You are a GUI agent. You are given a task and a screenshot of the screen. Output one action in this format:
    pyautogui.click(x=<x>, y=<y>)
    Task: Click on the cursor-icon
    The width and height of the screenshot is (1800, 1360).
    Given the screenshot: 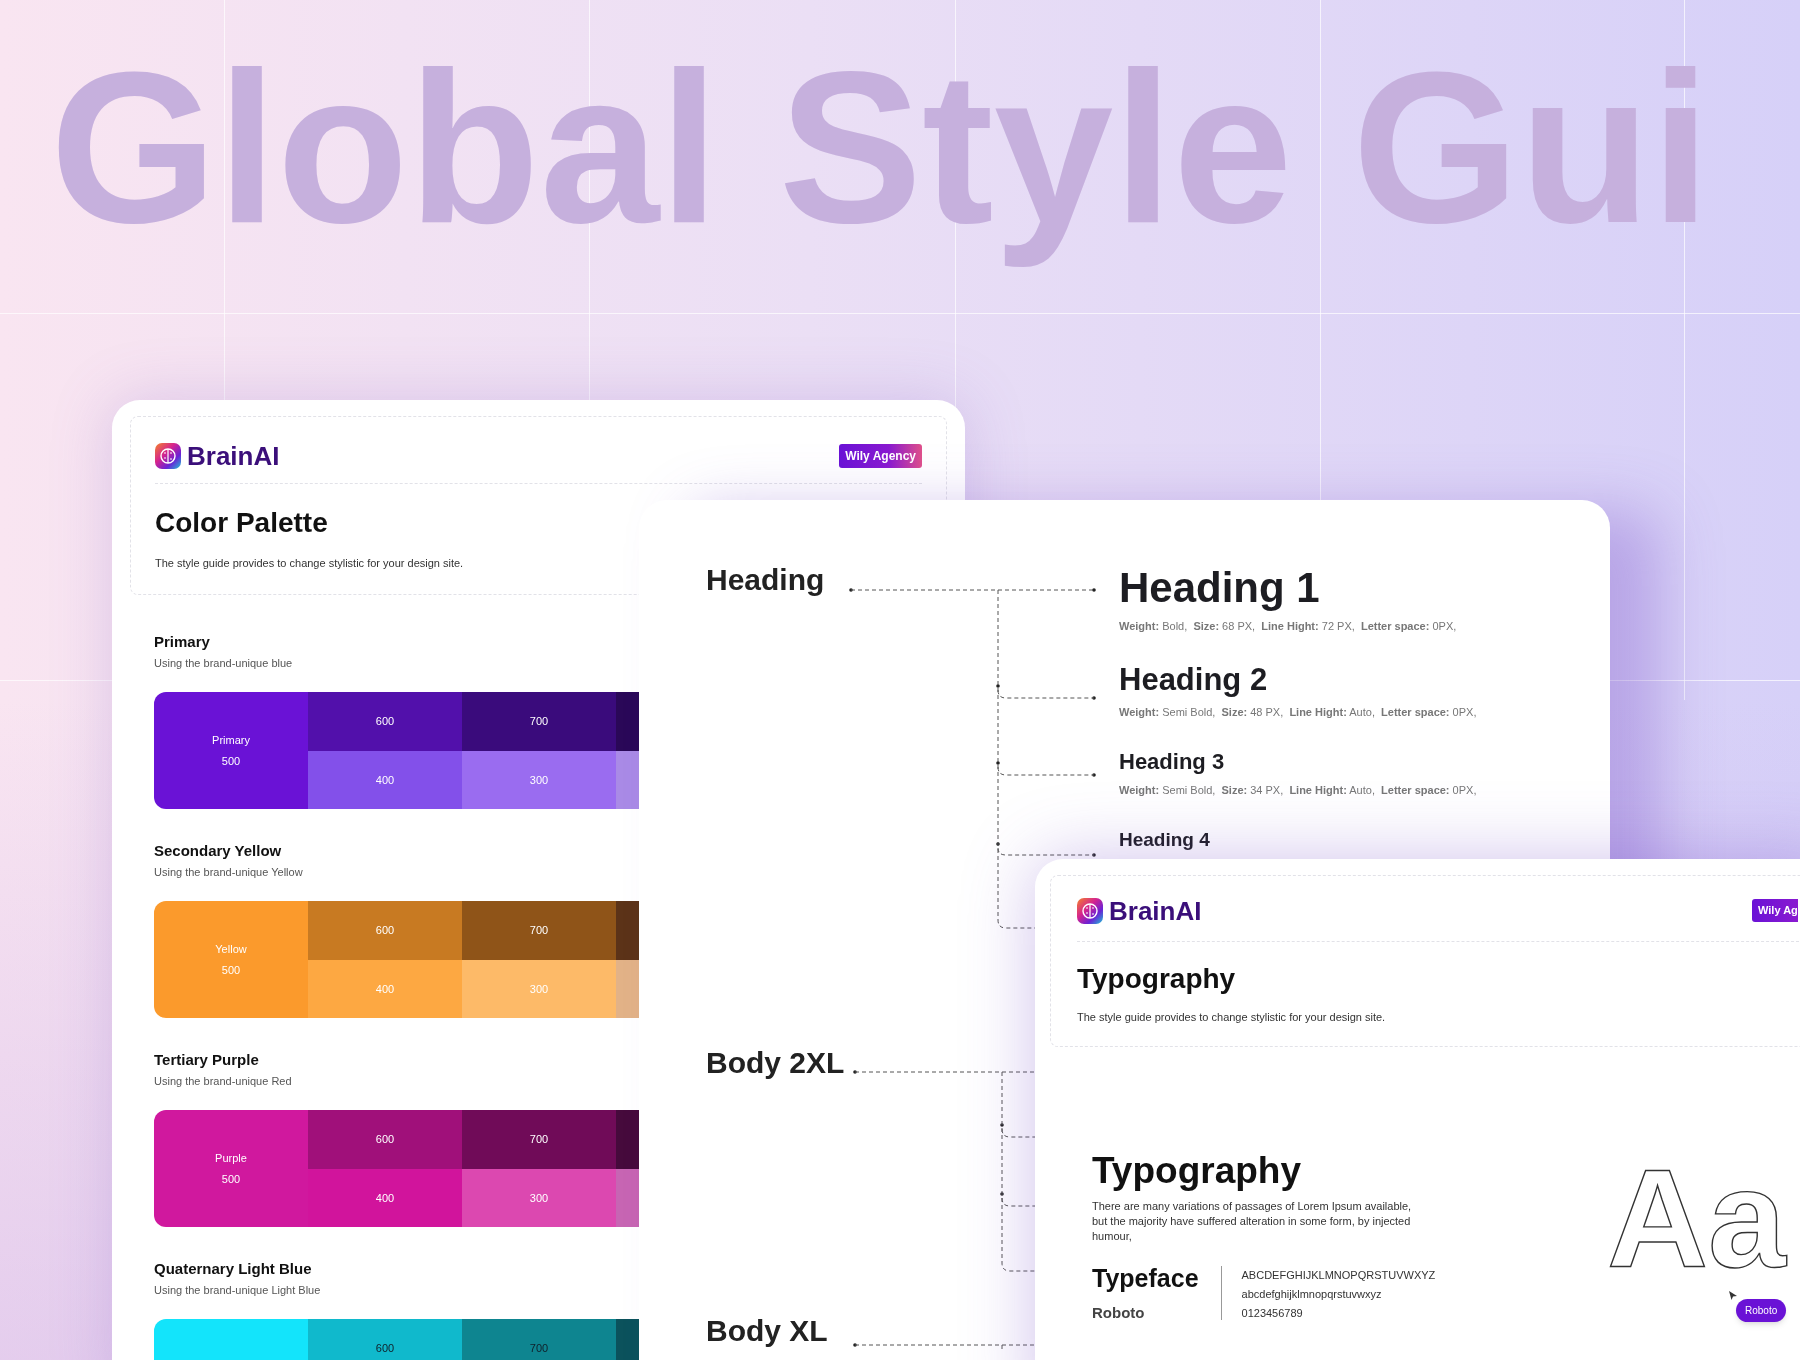 What is the action you would take?
    pyautogui.click(x=1733, y=1295)
    